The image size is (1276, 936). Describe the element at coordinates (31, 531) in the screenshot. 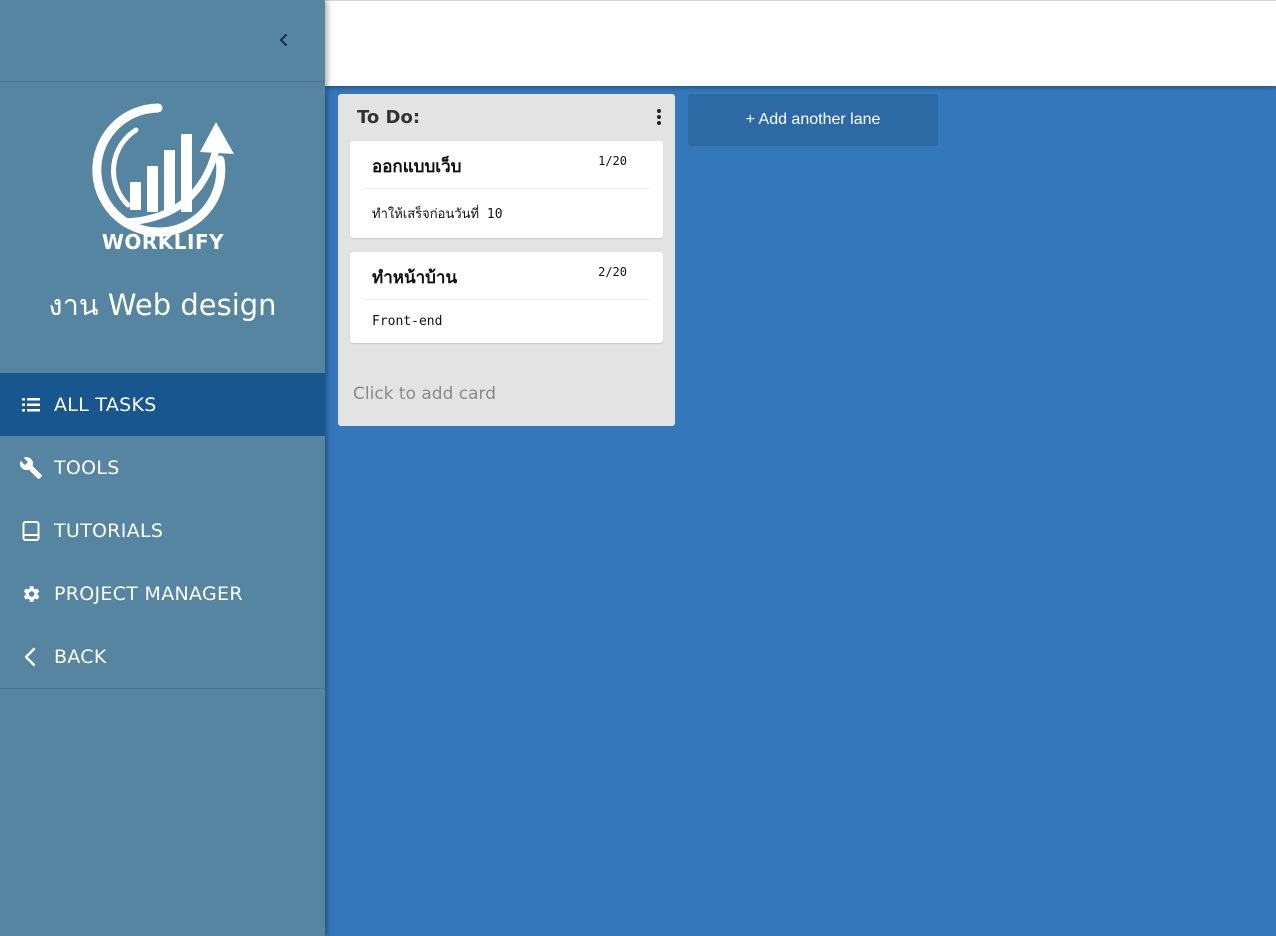

I see `book-icon` at that location.